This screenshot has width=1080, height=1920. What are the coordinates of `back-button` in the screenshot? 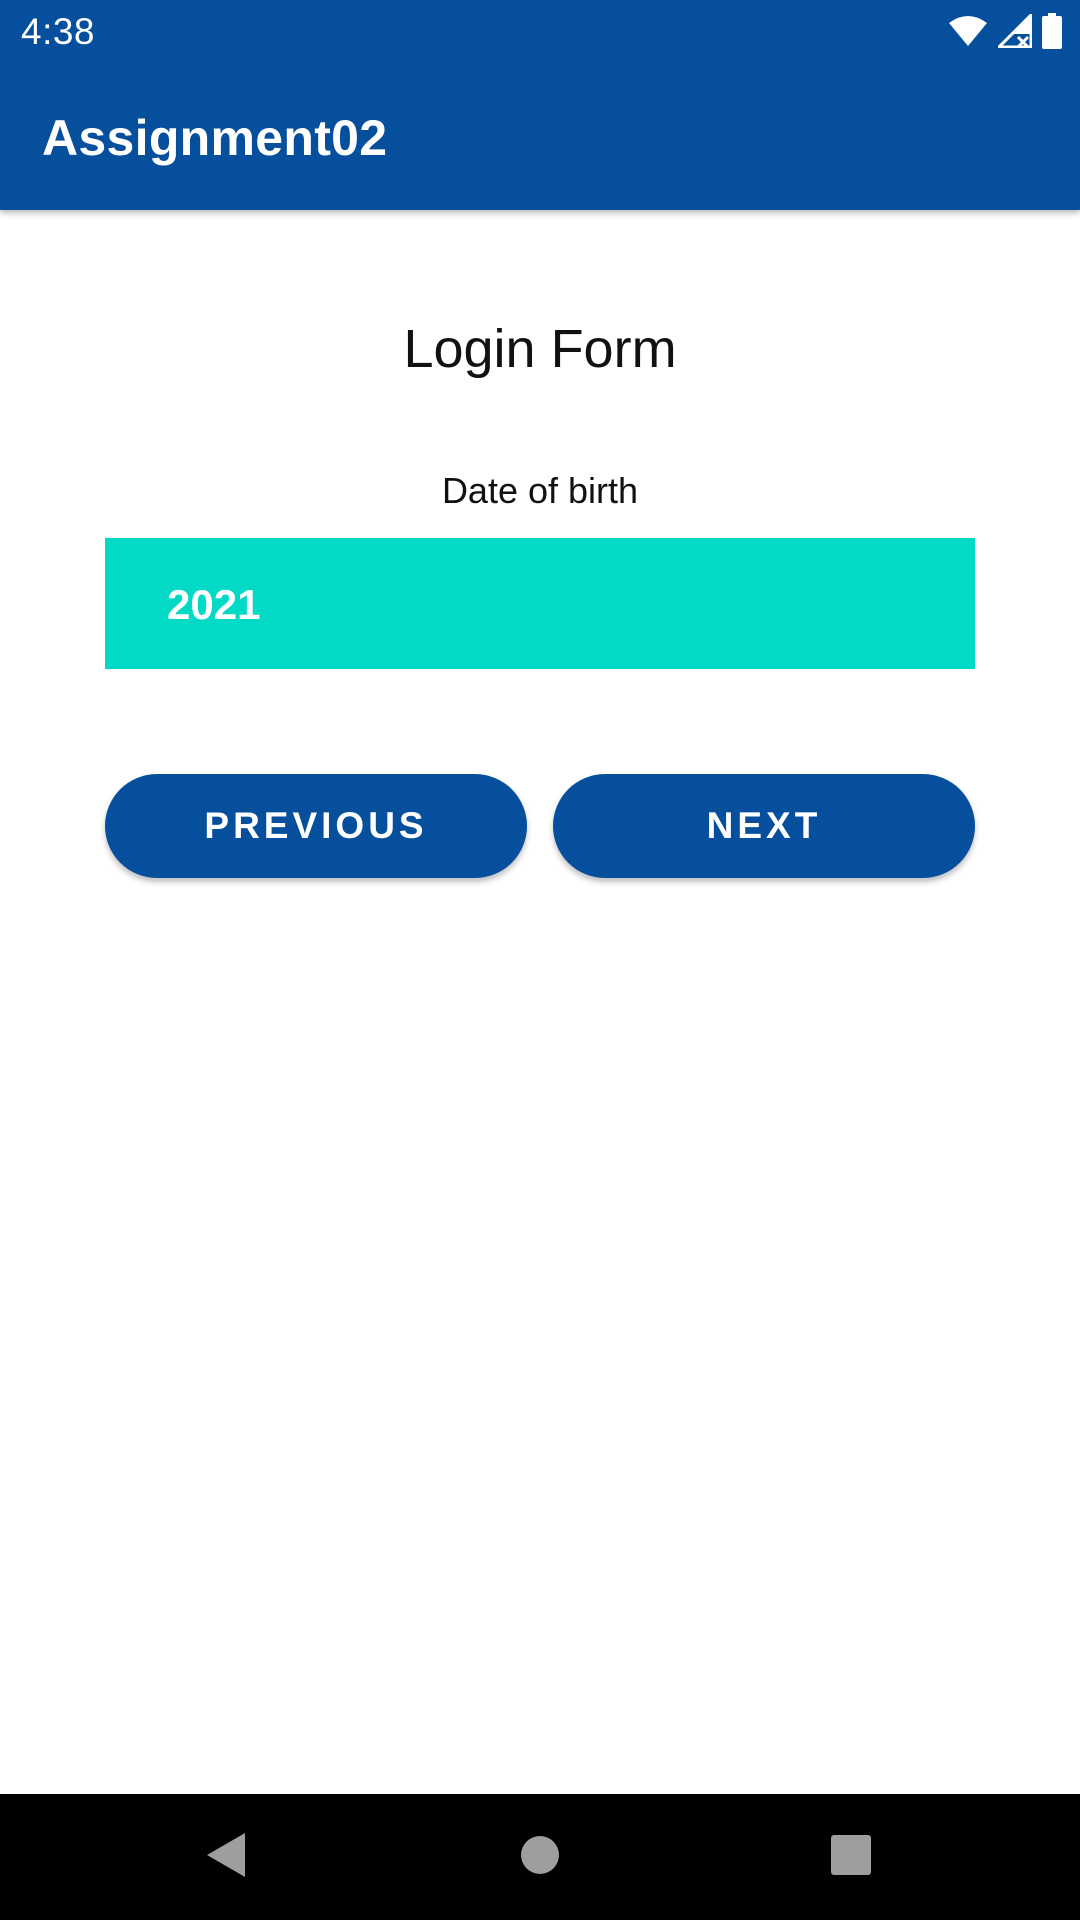 It's located at (226, 1857).